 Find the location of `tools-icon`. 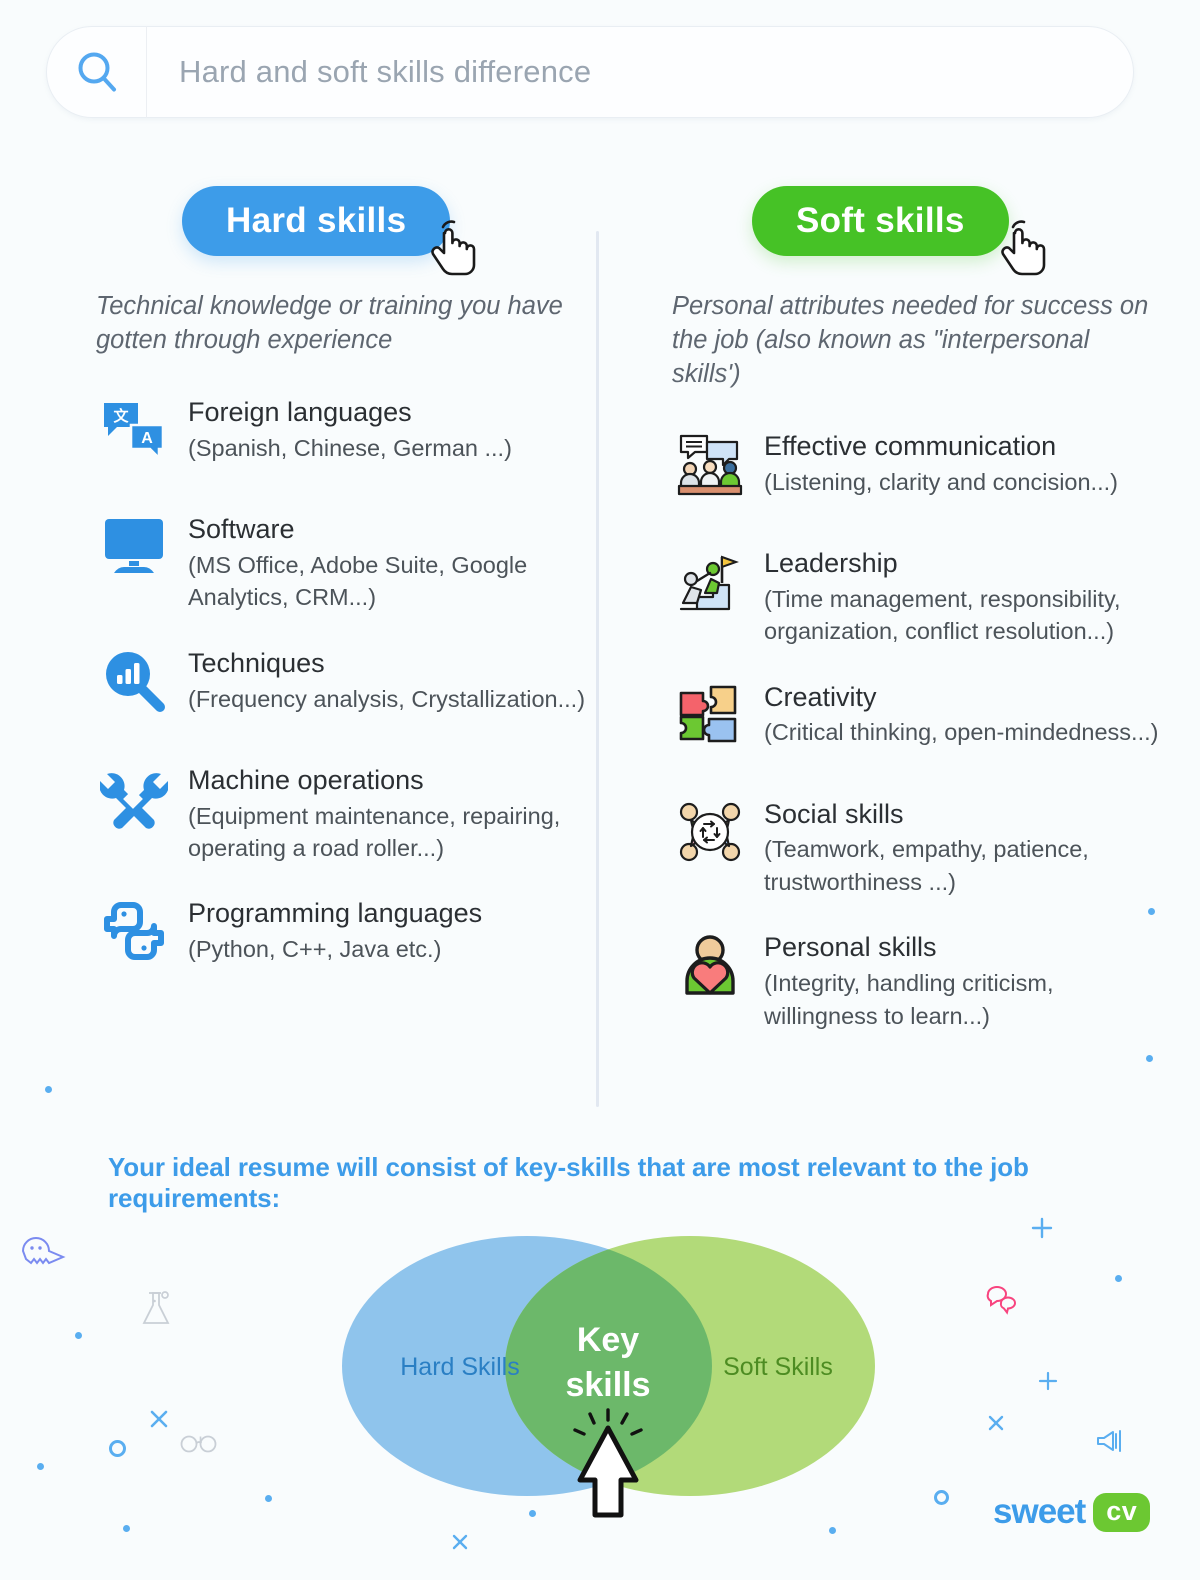

tools-icon is located at coordinates (134, 799).